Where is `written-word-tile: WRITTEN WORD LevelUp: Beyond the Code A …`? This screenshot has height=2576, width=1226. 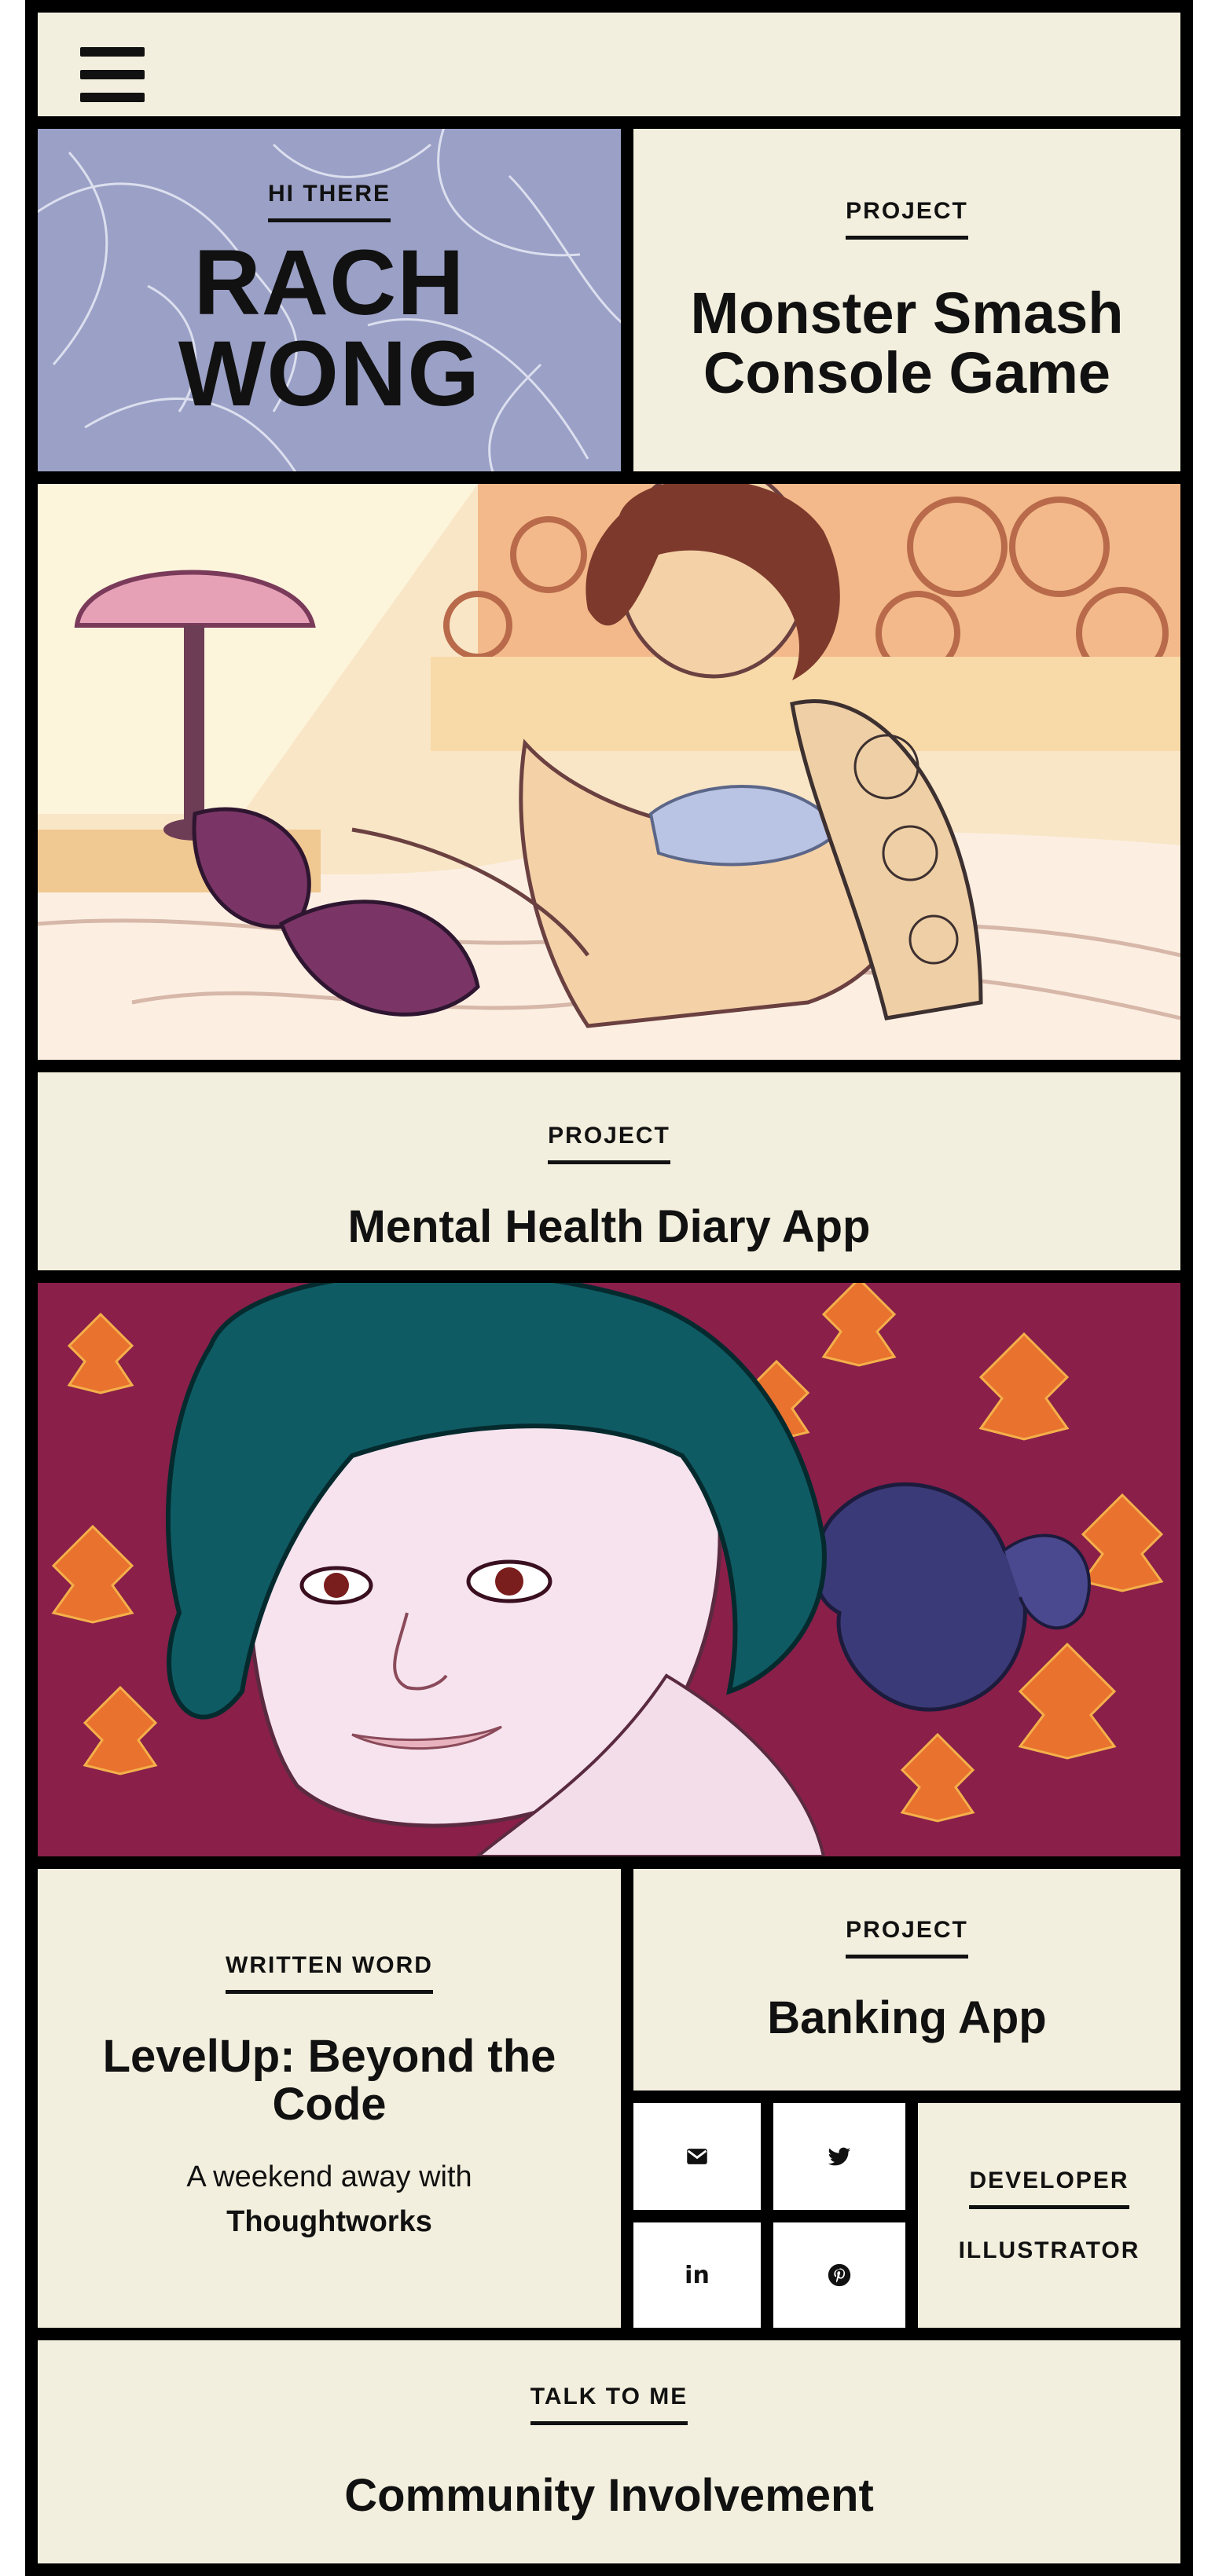 written-word-tile: WRITTEN WORD LevelUp: Beyond the Code A … is located at coordinates (330, 2098).